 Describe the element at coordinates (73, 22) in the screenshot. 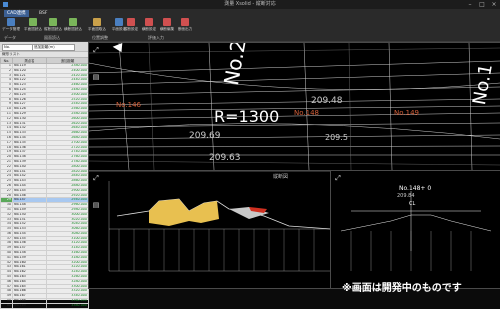

I see `cross-section-icon` at that location.